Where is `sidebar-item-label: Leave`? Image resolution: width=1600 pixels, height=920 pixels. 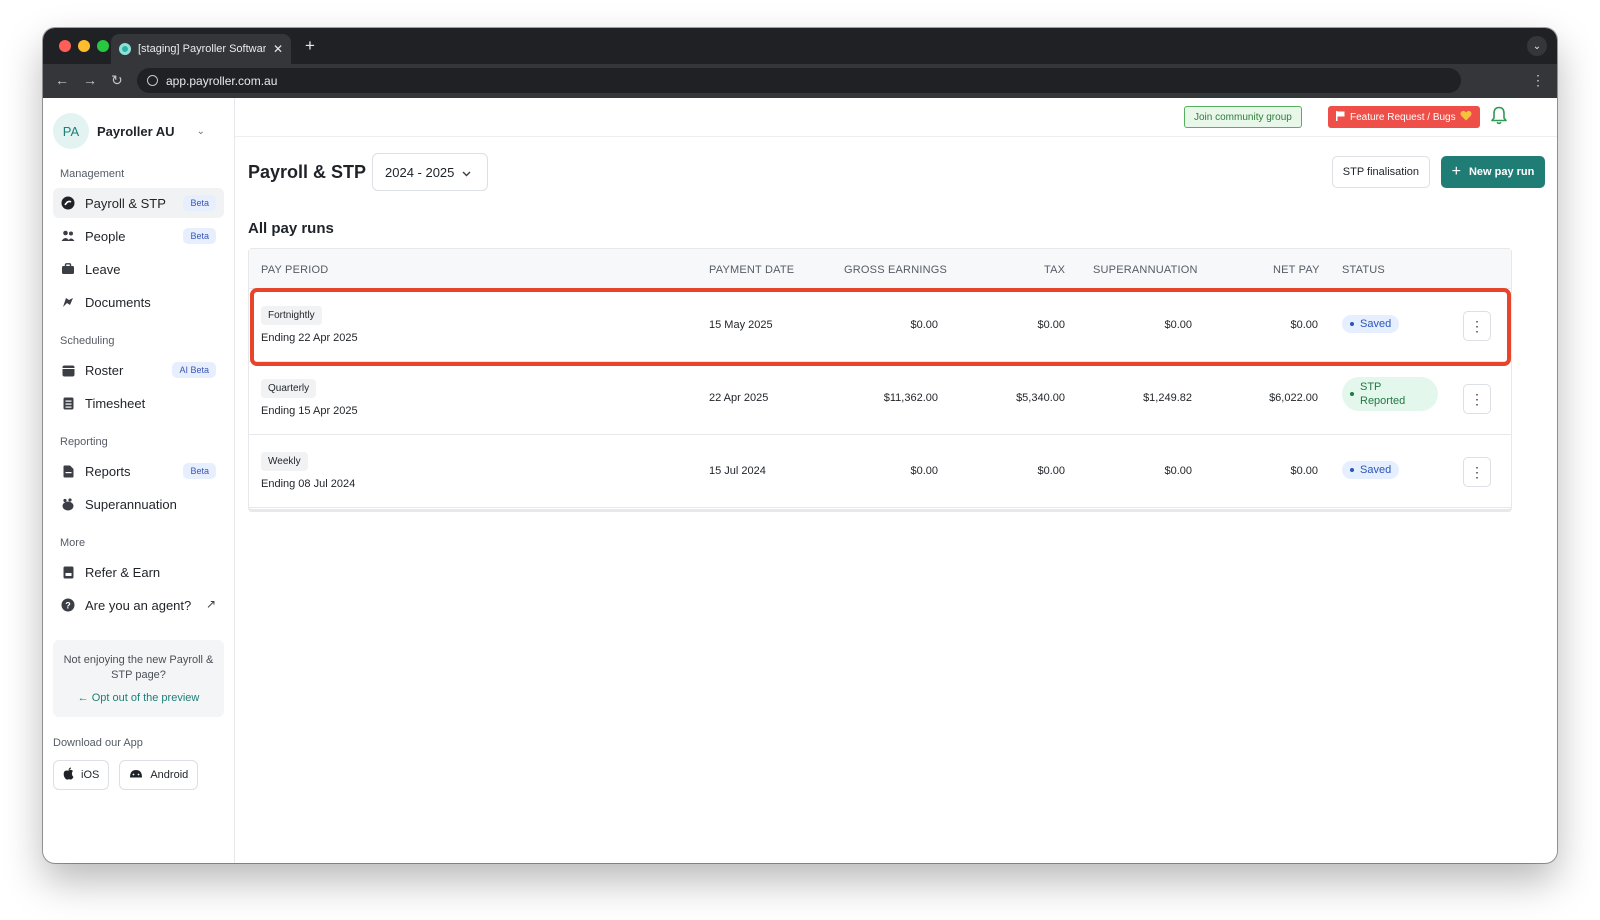
sidebar-item-label: Leave is located at coordinates (103, 269).